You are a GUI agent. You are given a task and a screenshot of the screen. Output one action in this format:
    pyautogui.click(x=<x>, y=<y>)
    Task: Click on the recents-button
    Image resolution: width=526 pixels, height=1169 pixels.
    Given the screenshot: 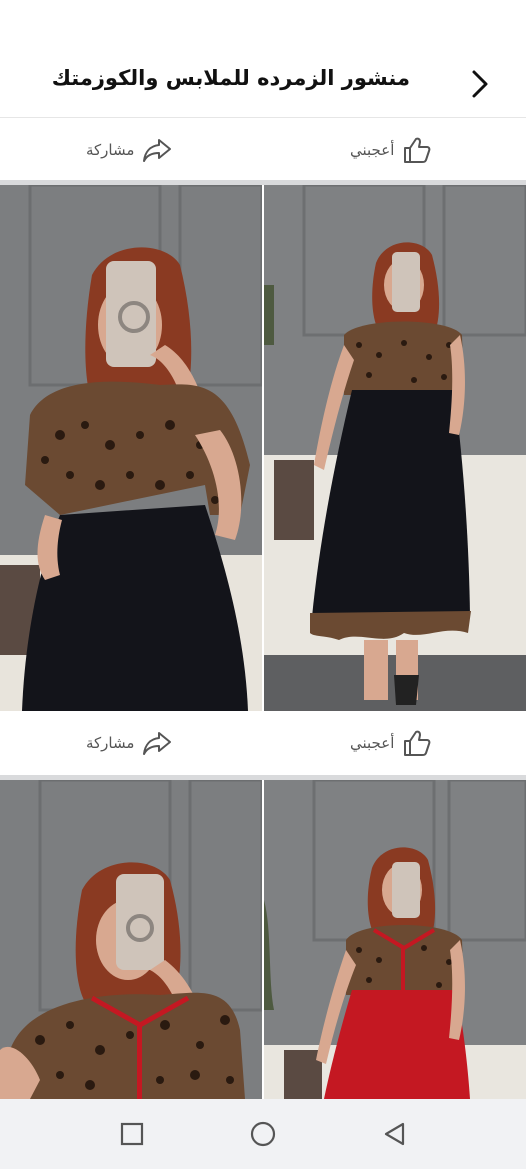 What is the action you would take?
    pyautogui.click(x=132, y=1134)
    